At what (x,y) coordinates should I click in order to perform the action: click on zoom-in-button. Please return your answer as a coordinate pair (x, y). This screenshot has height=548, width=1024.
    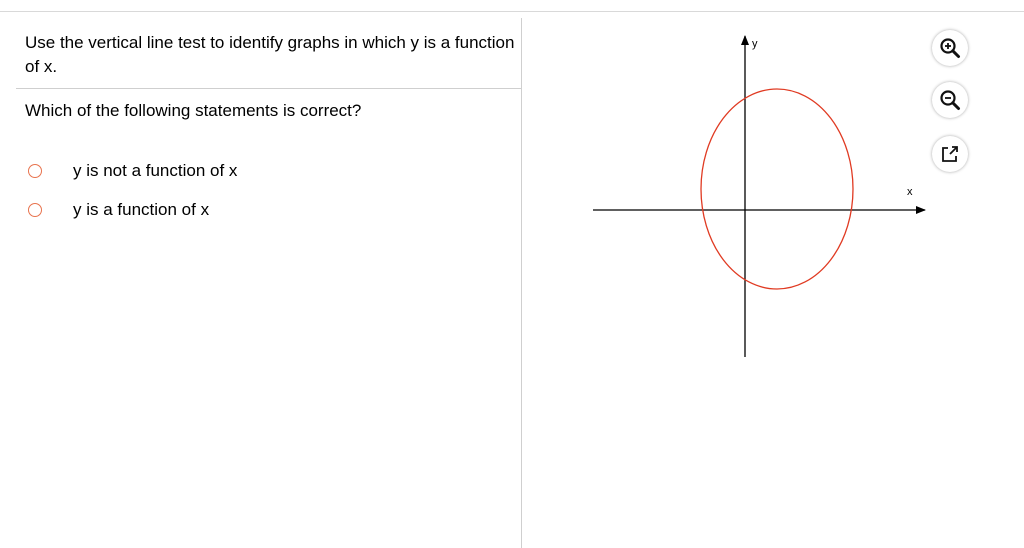
    Looking at the image, I should click on (950, 48).